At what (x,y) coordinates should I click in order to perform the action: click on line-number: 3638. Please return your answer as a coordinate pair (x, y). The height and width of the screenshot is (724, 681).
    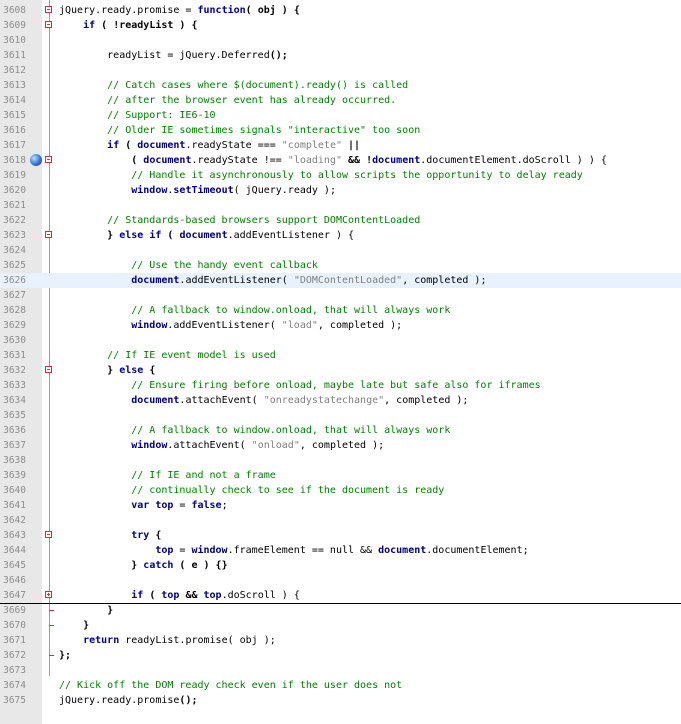
    Looking at the image, I should click on (14, 460).